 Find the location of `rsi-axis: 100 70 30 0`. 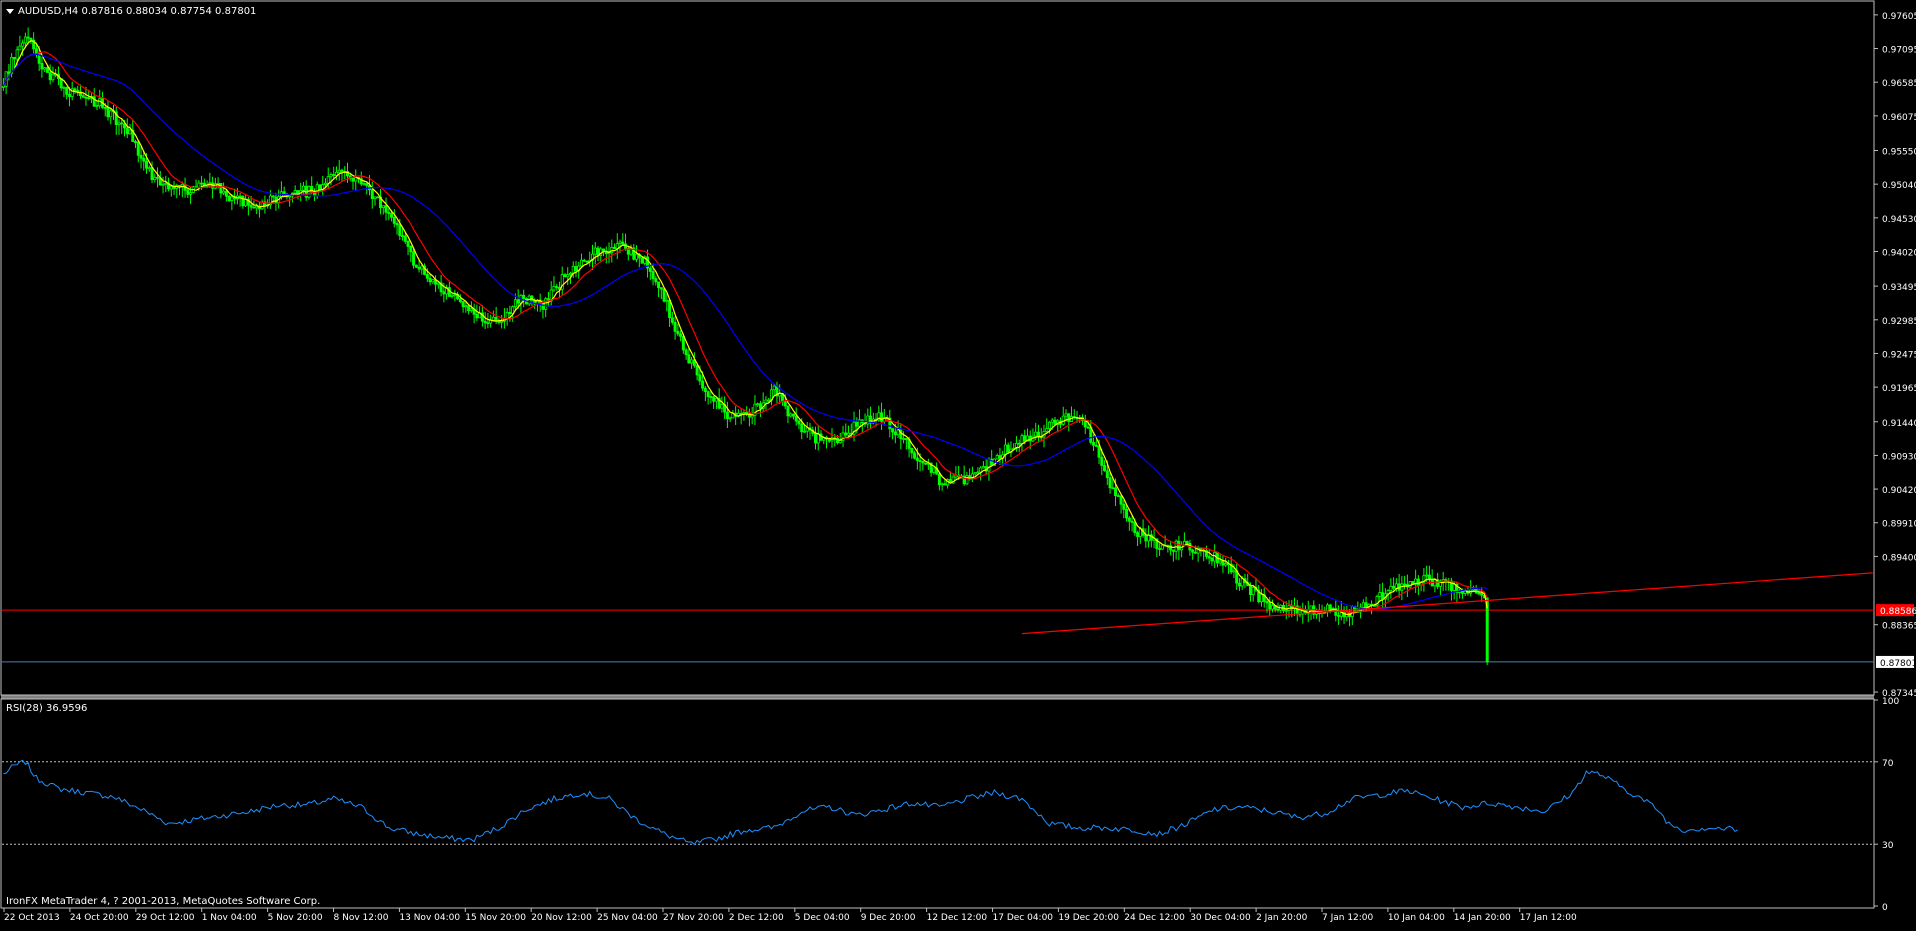

rsi-axis: 100 70 30 0 is located at coordinates (1886, 805).